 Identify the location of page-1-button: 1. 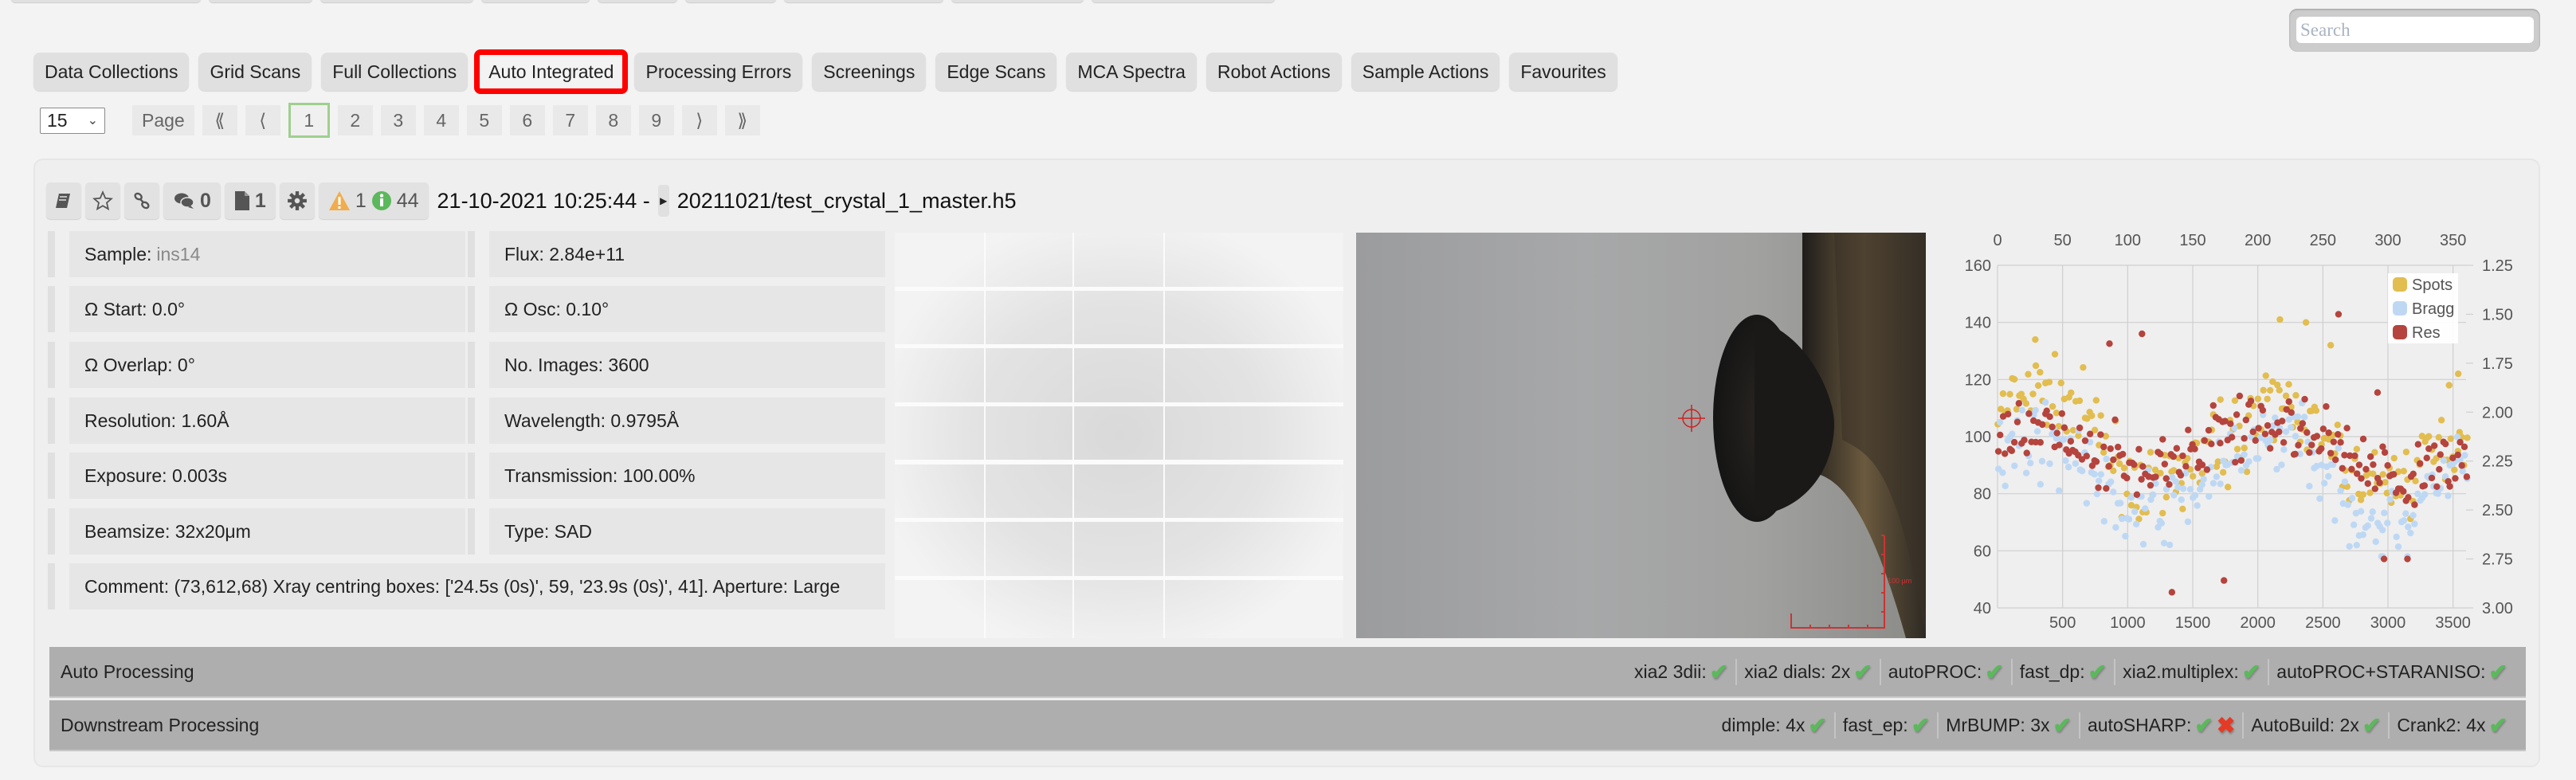
(309, 120).